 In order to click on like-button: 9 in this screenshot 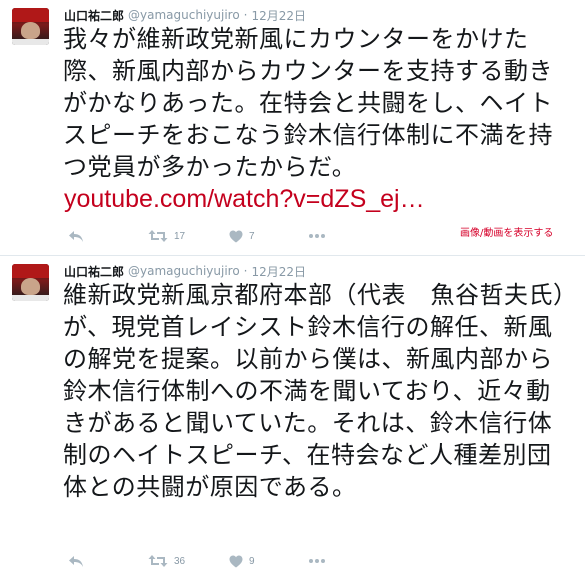, I will do `click(242, 561)`.